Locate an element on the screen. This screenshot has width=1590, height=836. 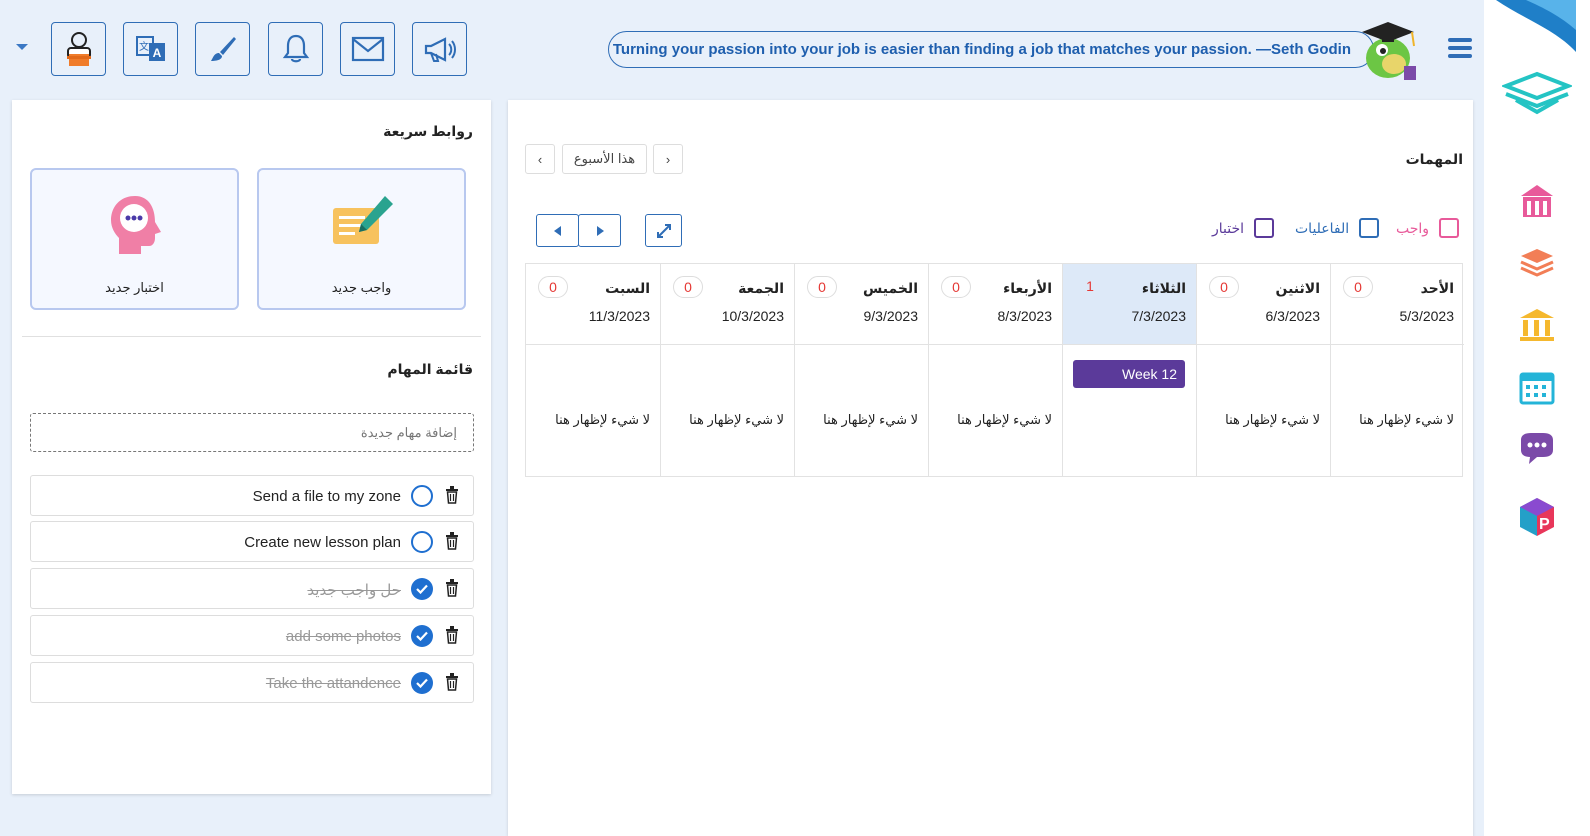
announcements-button is located at coordinates (439, 49).